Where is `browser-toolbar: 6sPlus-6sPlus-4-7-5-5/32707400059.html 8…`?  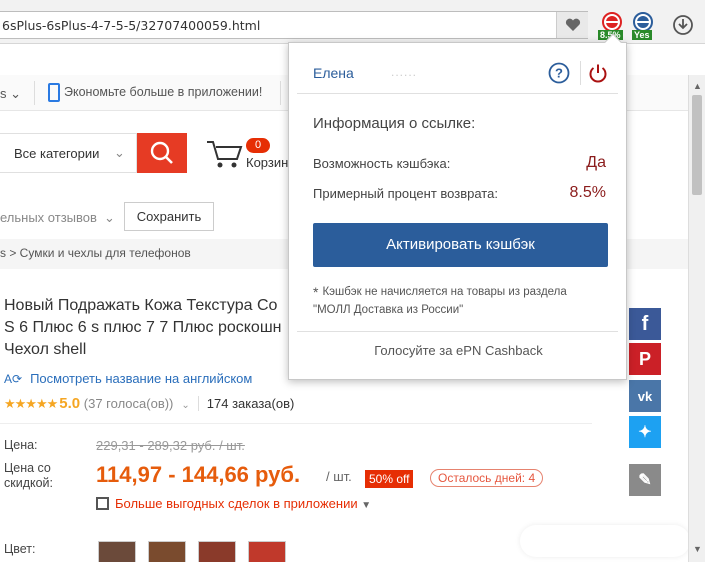 browser-toolbar: 6sPlus-6sPlus-4-7-5-5/32707400059.html 8… is located at coordinates (352, 22).